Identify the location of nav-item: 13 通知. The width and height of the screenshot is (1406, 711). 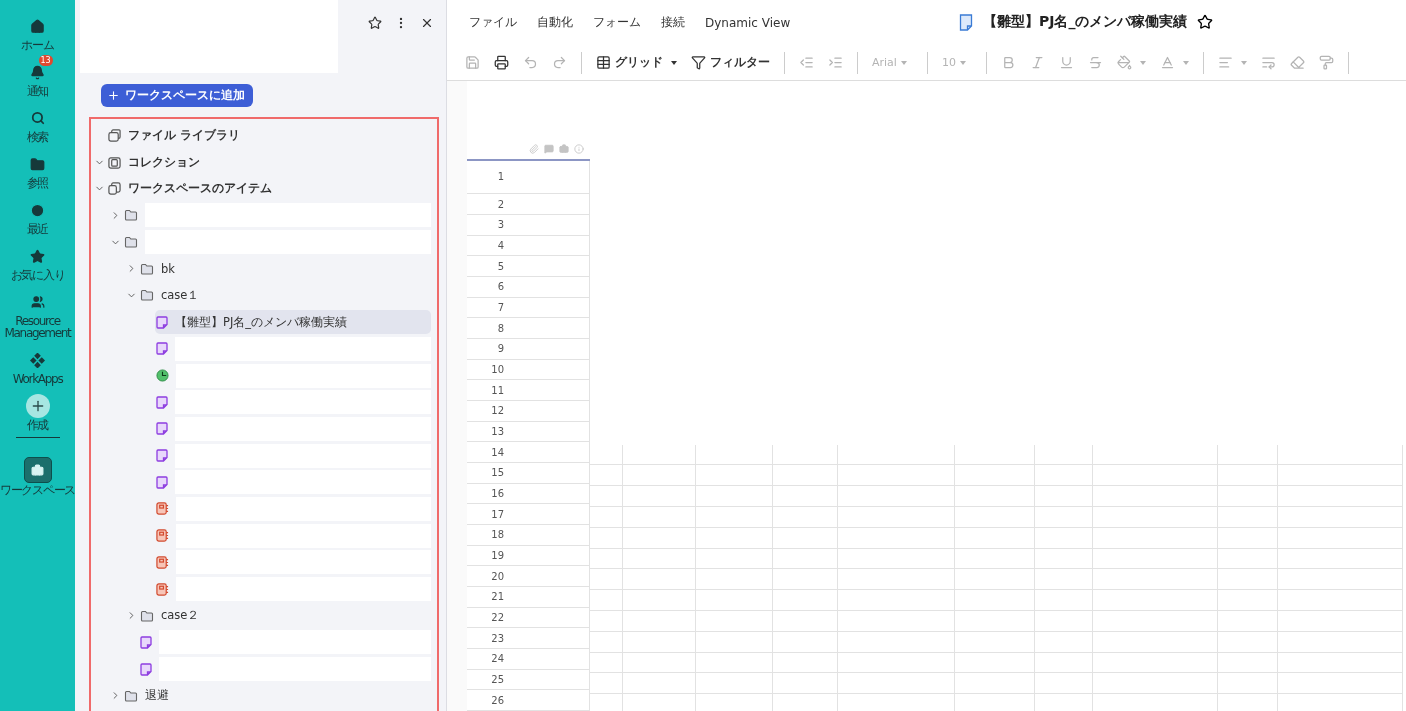
(37, 76).